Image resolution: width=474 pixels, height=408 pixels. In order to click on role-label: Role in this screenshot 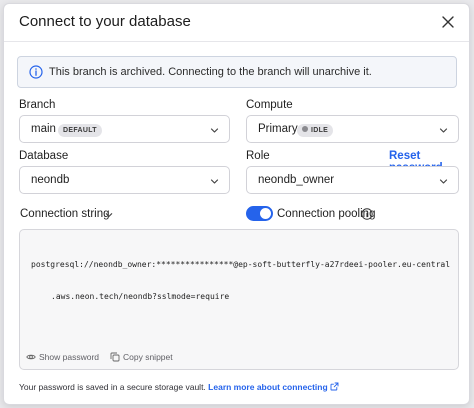, I will do `click(258, 156)`.